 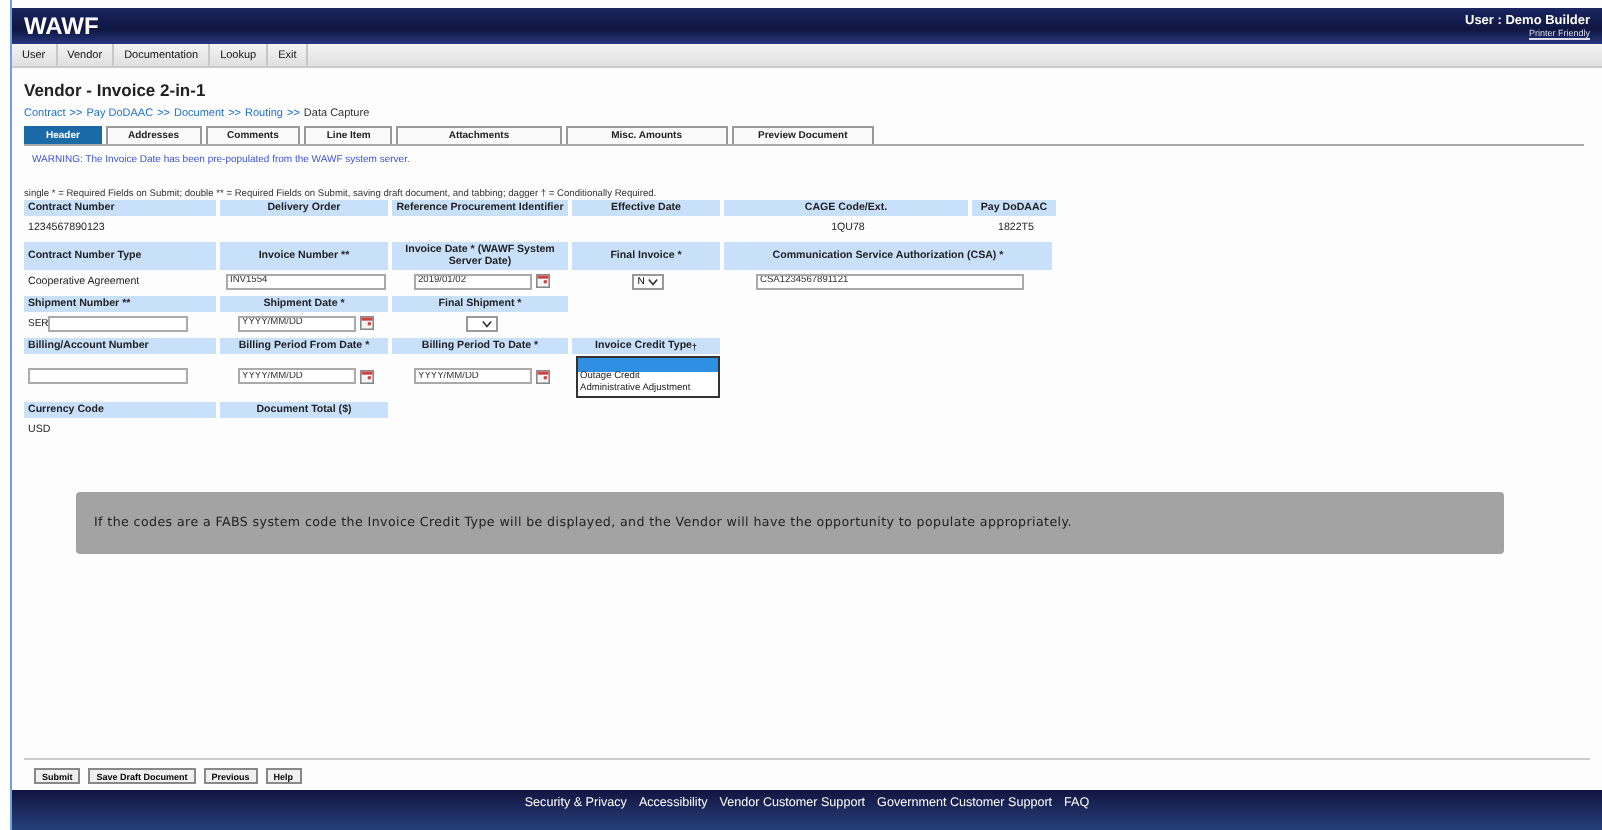 I want to click on app-logo: WAWF, so click(x=61, y=26).